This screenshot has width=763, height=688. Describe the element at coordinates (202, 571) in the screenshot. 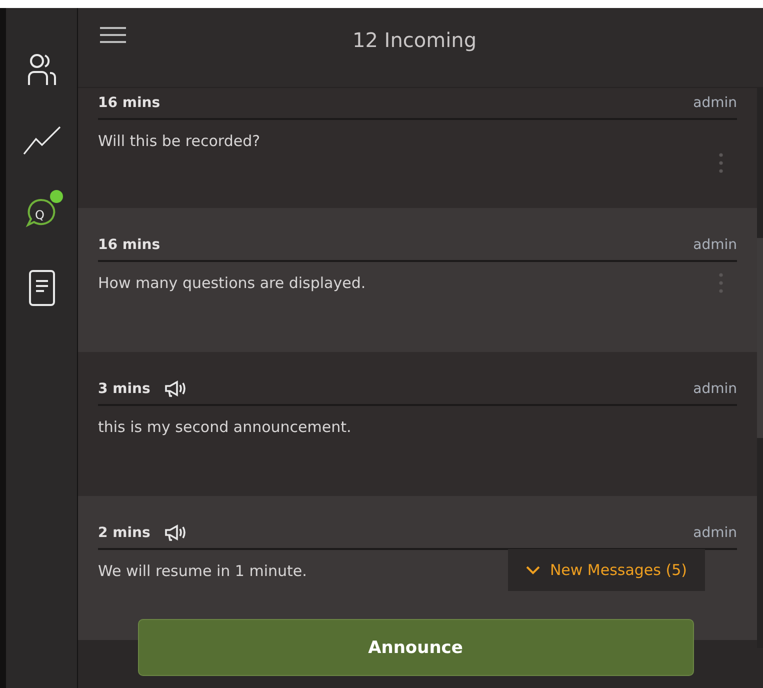

I see `message-text: We will resume in 1 minute.` at that location.